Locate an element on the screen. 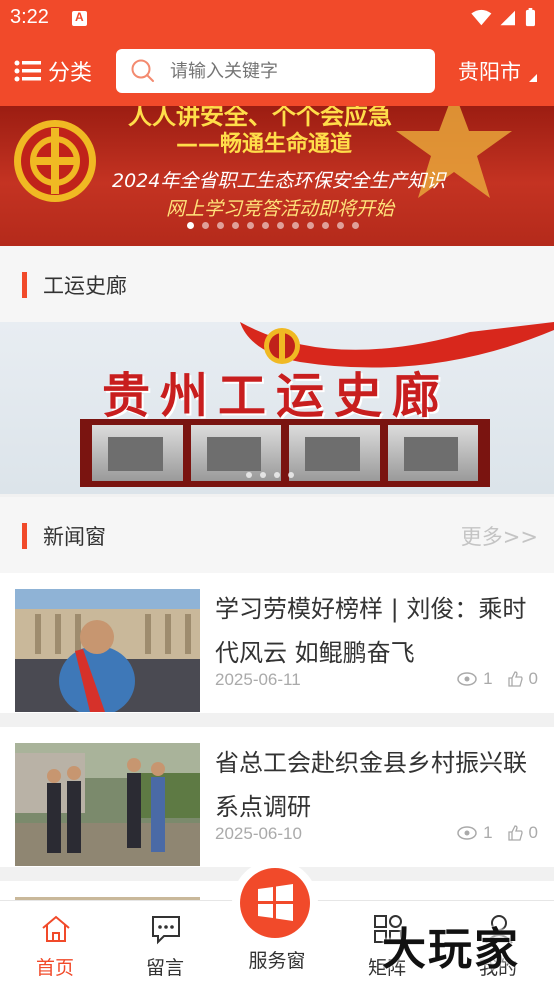  windows-logo-icon is located at coordinates (275, 902).